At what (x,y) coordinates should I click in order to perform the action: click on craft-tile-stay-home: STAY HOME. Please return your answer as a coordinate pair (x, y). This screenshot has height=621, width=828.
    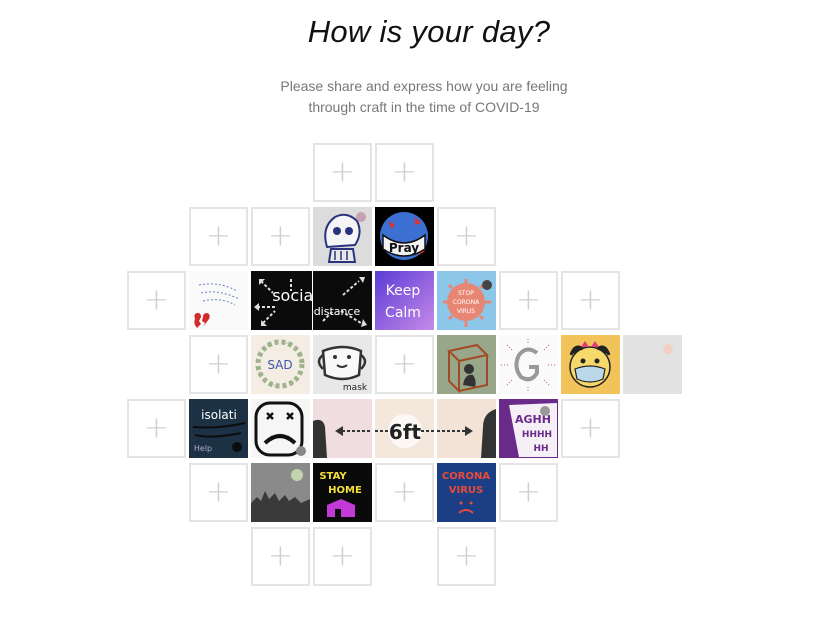
    Looking at the image, I should click on (342, 492).